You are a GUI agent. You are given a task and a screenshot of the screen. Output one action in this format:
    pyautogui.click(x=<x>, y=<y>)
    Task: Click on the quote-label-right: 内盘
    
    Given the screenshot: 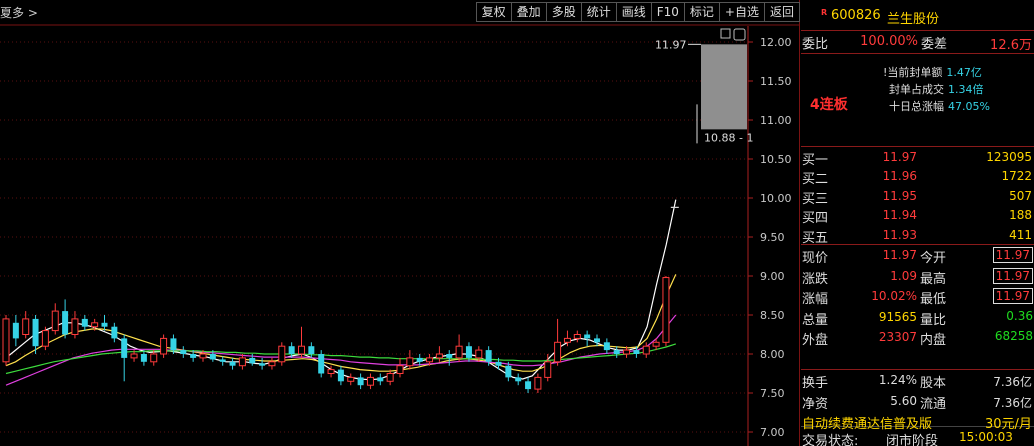 What is the action you would take?
    pyautogui.click(x=933, y=340)
    